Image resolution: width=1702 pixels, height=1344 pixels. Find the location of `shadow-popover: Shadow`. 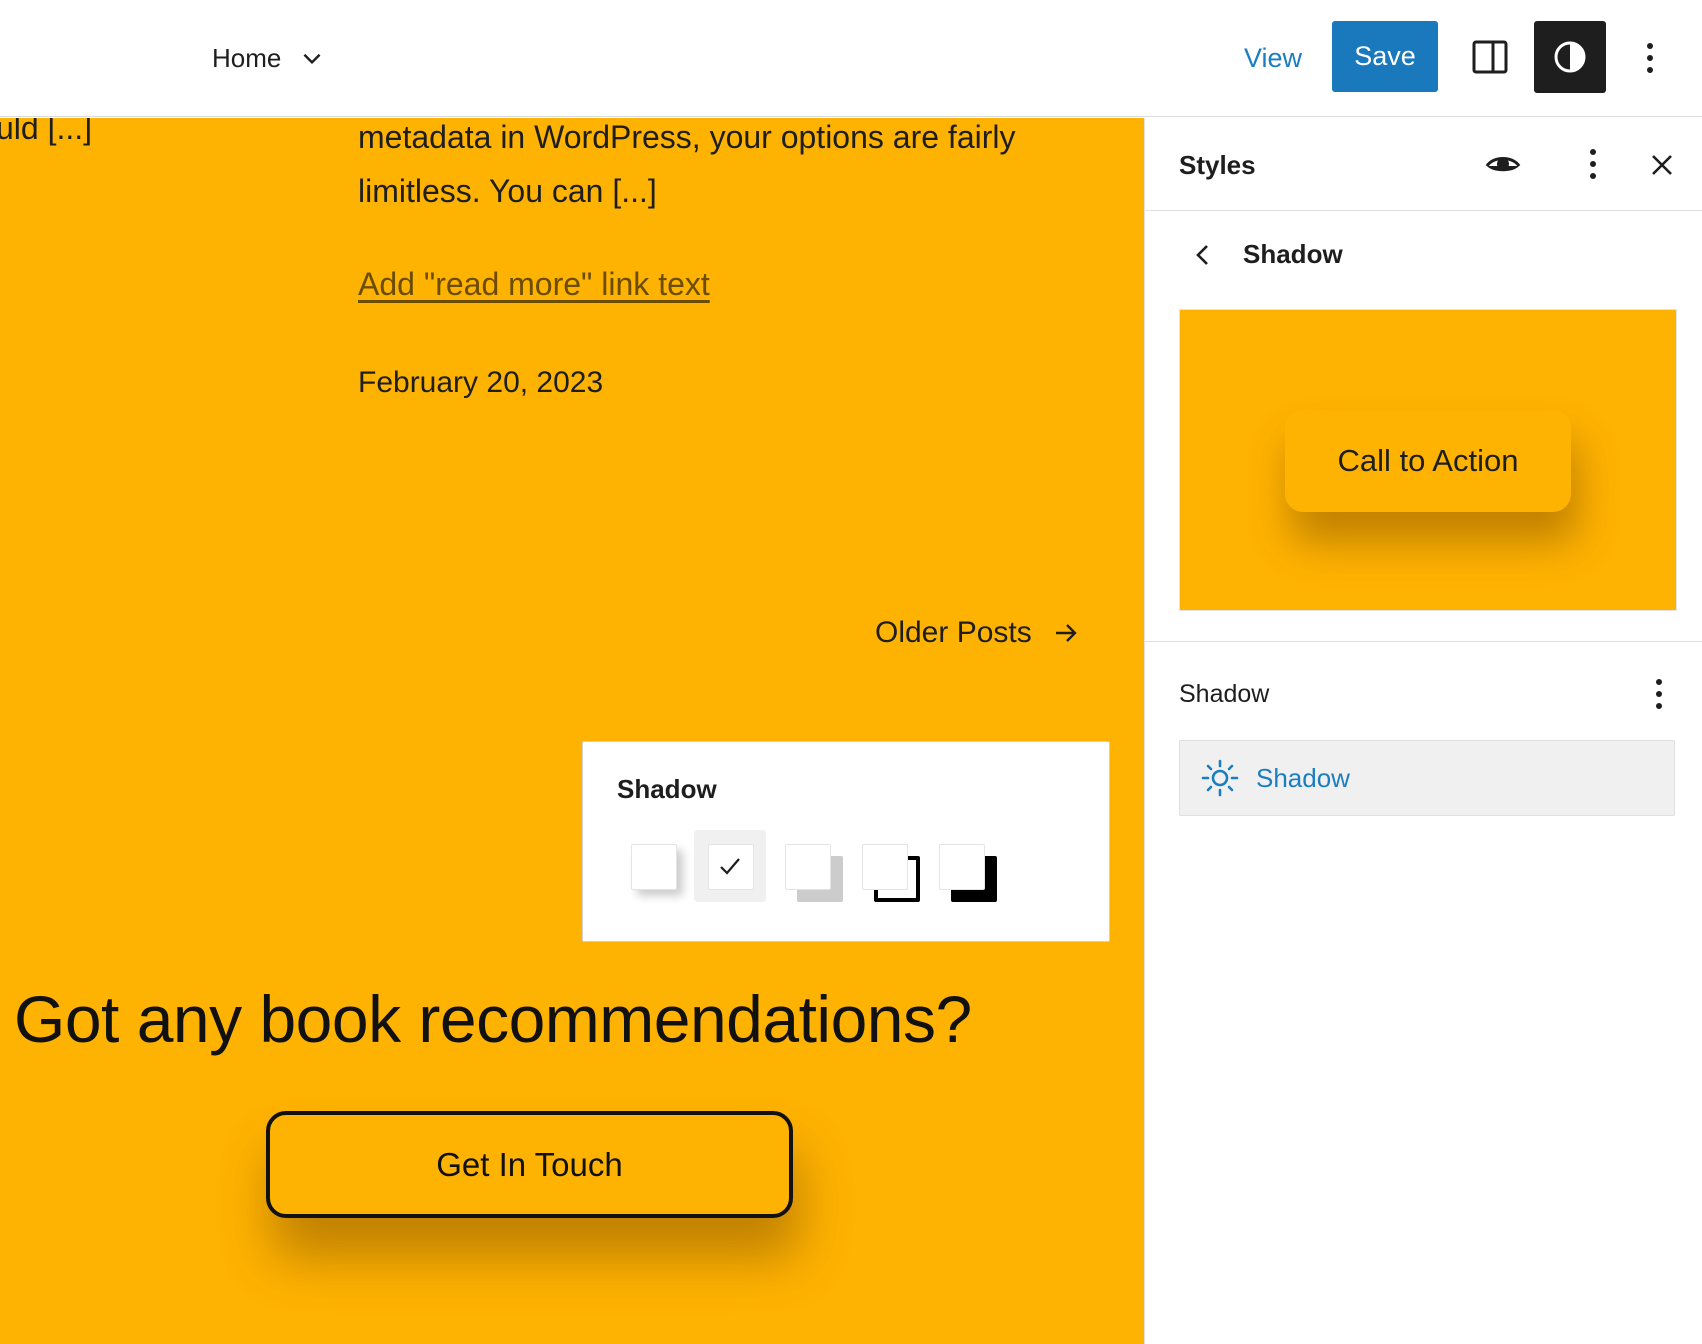

shadow-popover: Shadow is located at coordinates (846, 841).